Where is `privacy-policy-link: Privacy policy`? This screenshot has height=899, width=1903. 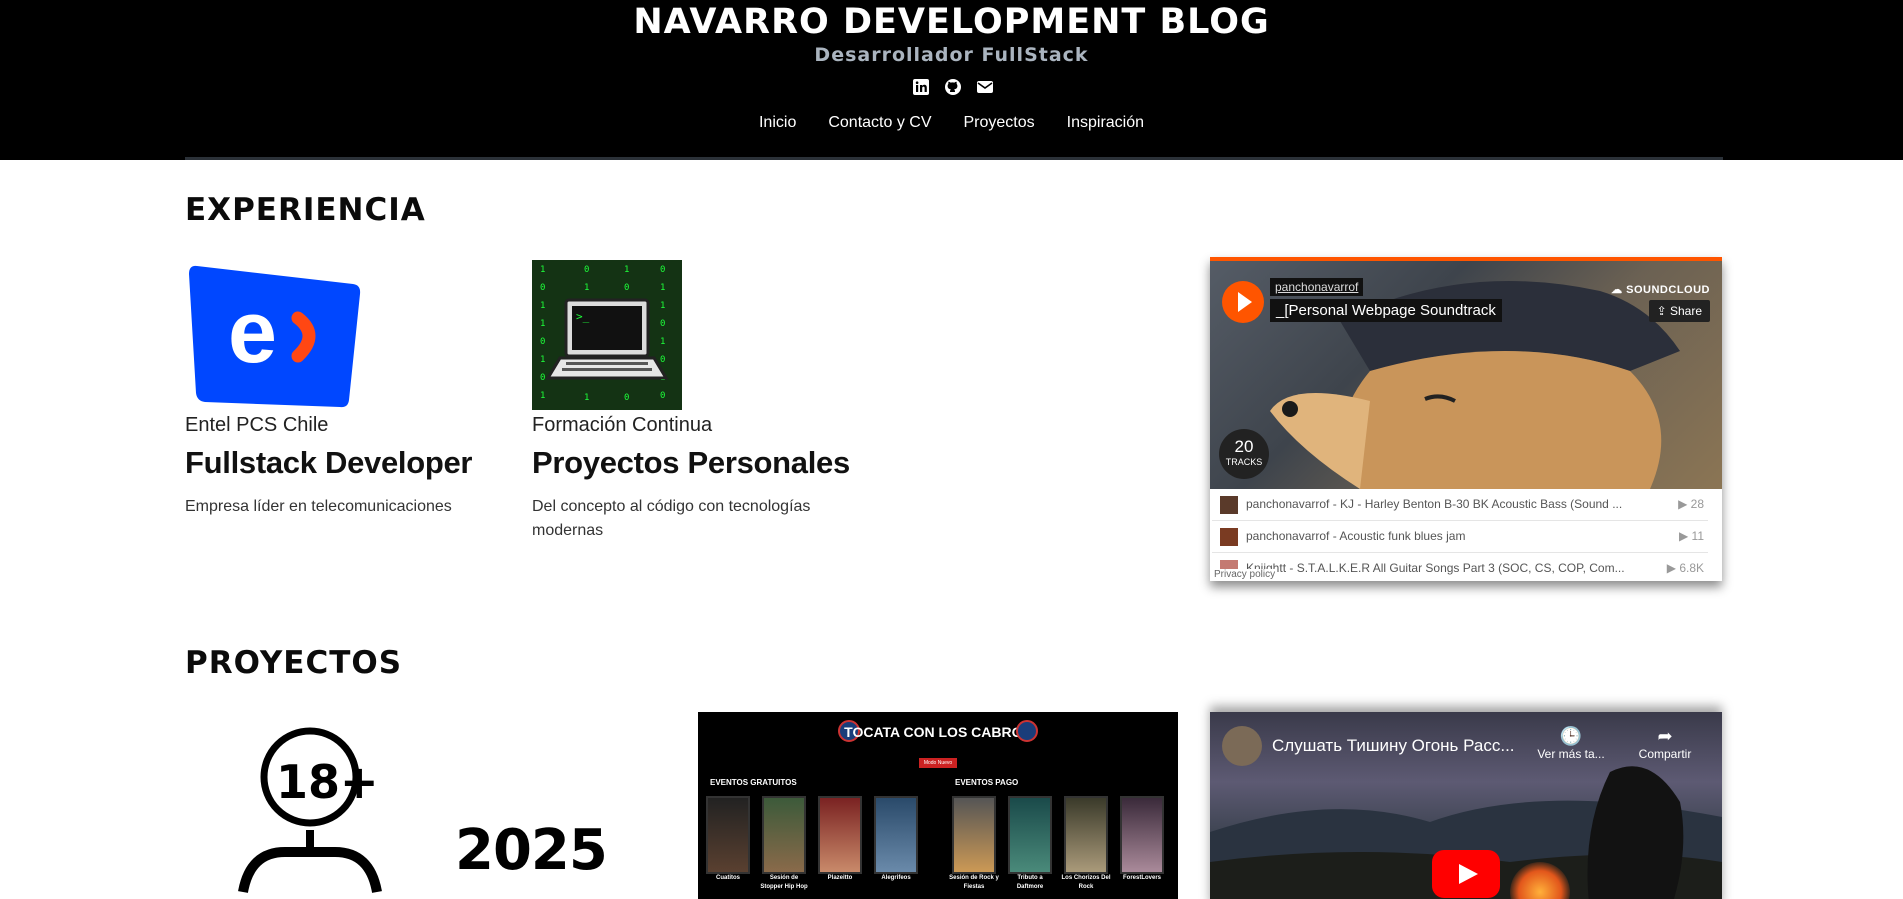 privacy-policy-link: Privacy policy is located at coordinates (1245, 574).